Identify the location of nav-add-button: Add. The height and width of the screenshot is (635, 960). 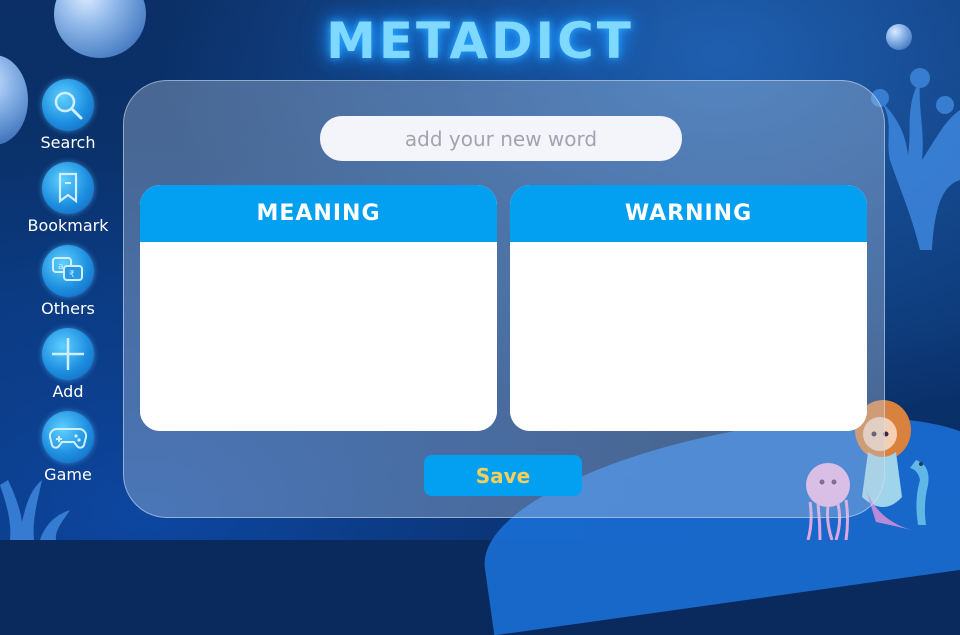
(68, 364).